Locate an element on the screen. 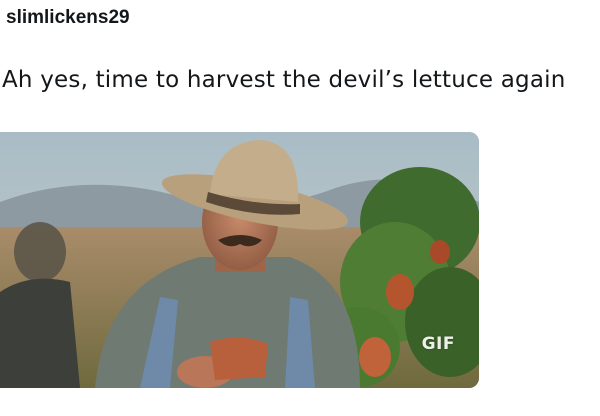 The height and width of the screenshot is (416, 600). gif-badge: GIF is located at coordinates (438, 344).